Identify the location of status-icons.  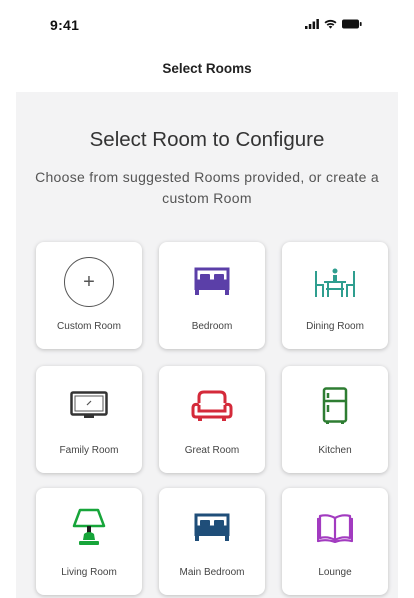
(333, 24).